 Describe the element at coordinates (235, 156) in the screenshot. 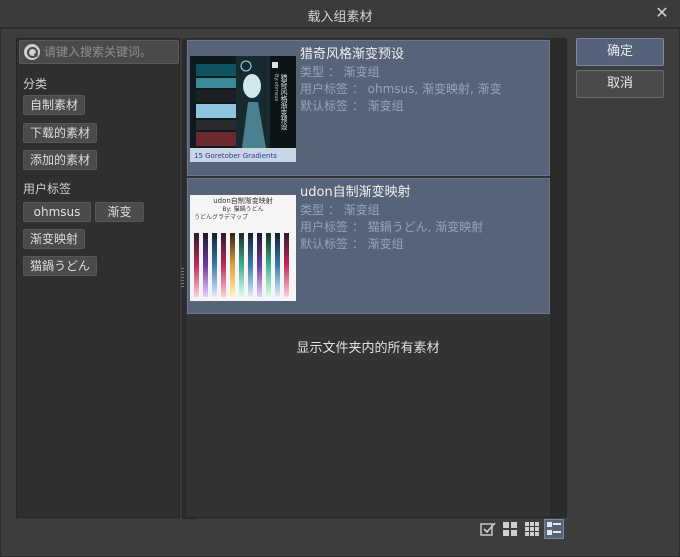

I see `thumb-caption: 15 Goretober Gradients` at that location.